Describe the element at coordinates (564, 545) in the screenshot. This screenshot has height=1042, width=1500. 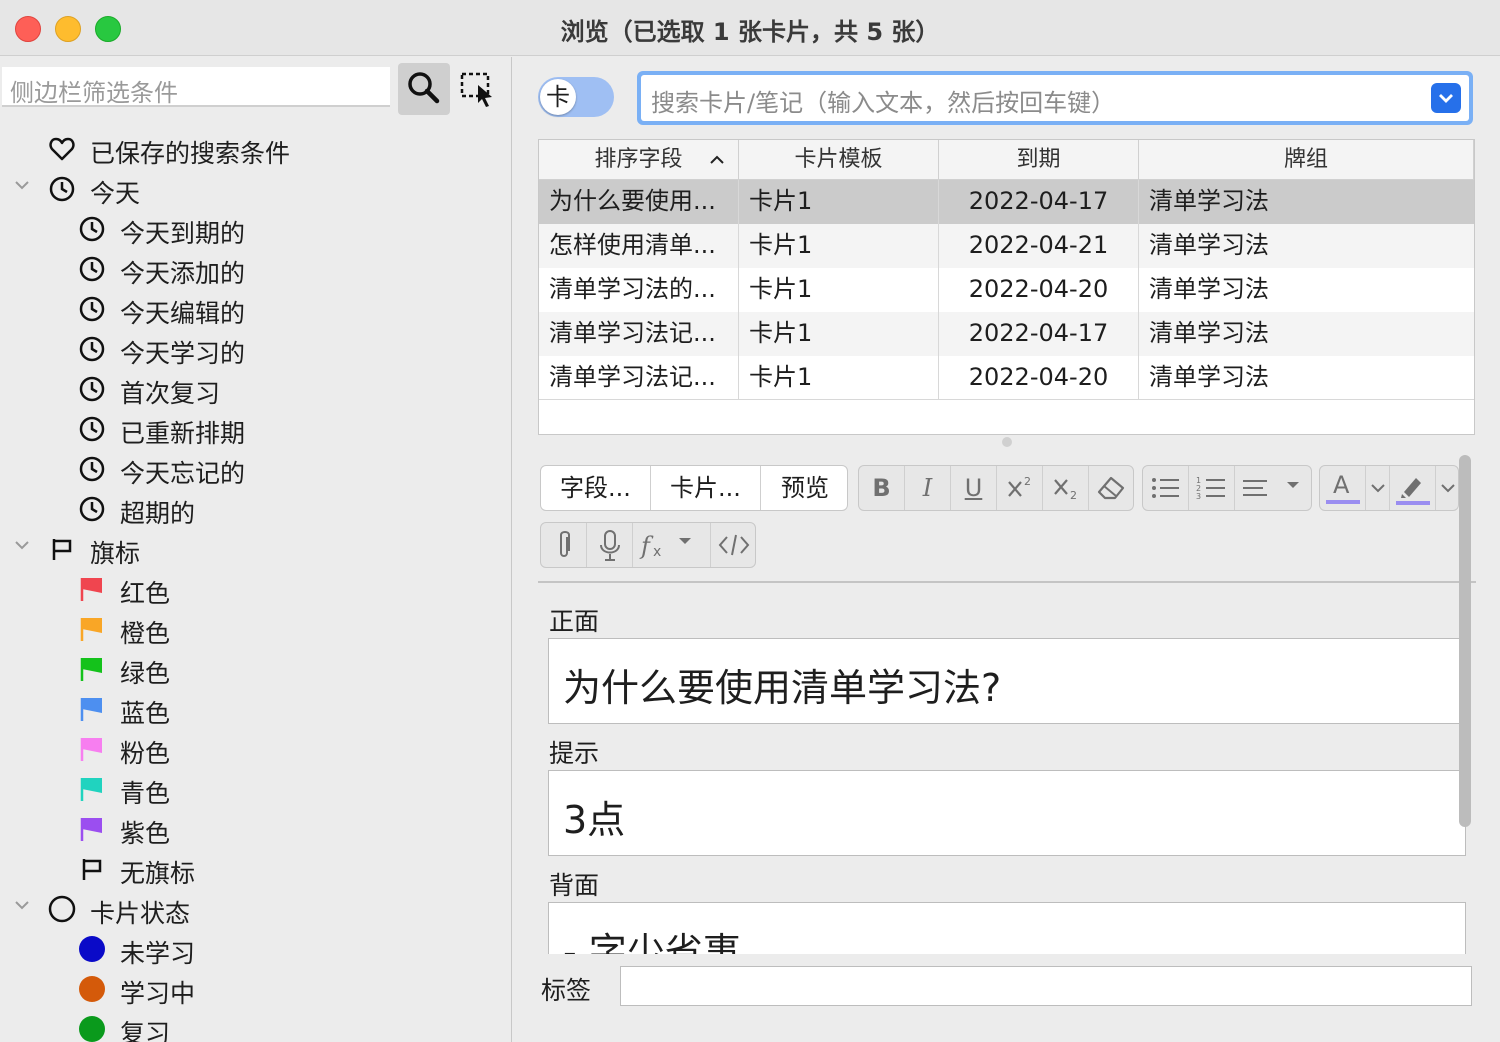
I see `attach-file-button` at that location.